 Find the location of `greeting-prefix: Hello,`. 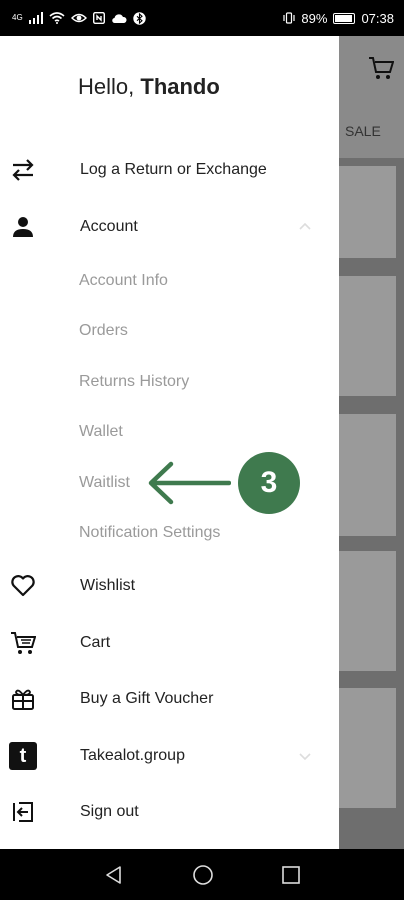

greeting-prefix: Hello, is located at coordinates (106, 86).